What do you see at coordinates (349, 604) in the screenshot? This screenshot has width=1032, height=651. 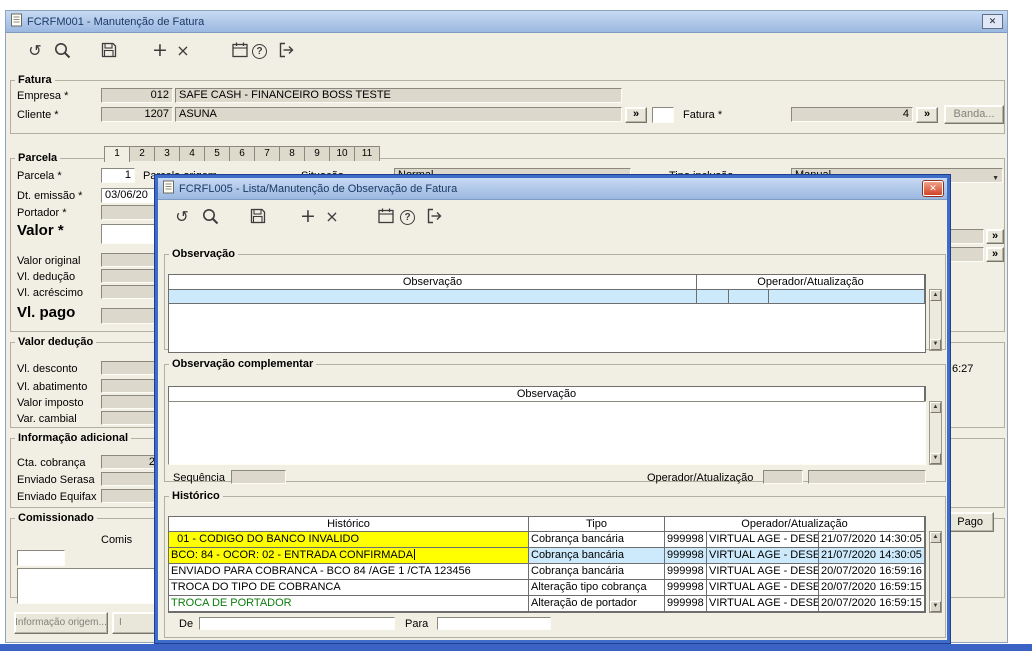 I see `historico-text-cell: TROCA DE PORTADOR` at bounding box center [349, 604].